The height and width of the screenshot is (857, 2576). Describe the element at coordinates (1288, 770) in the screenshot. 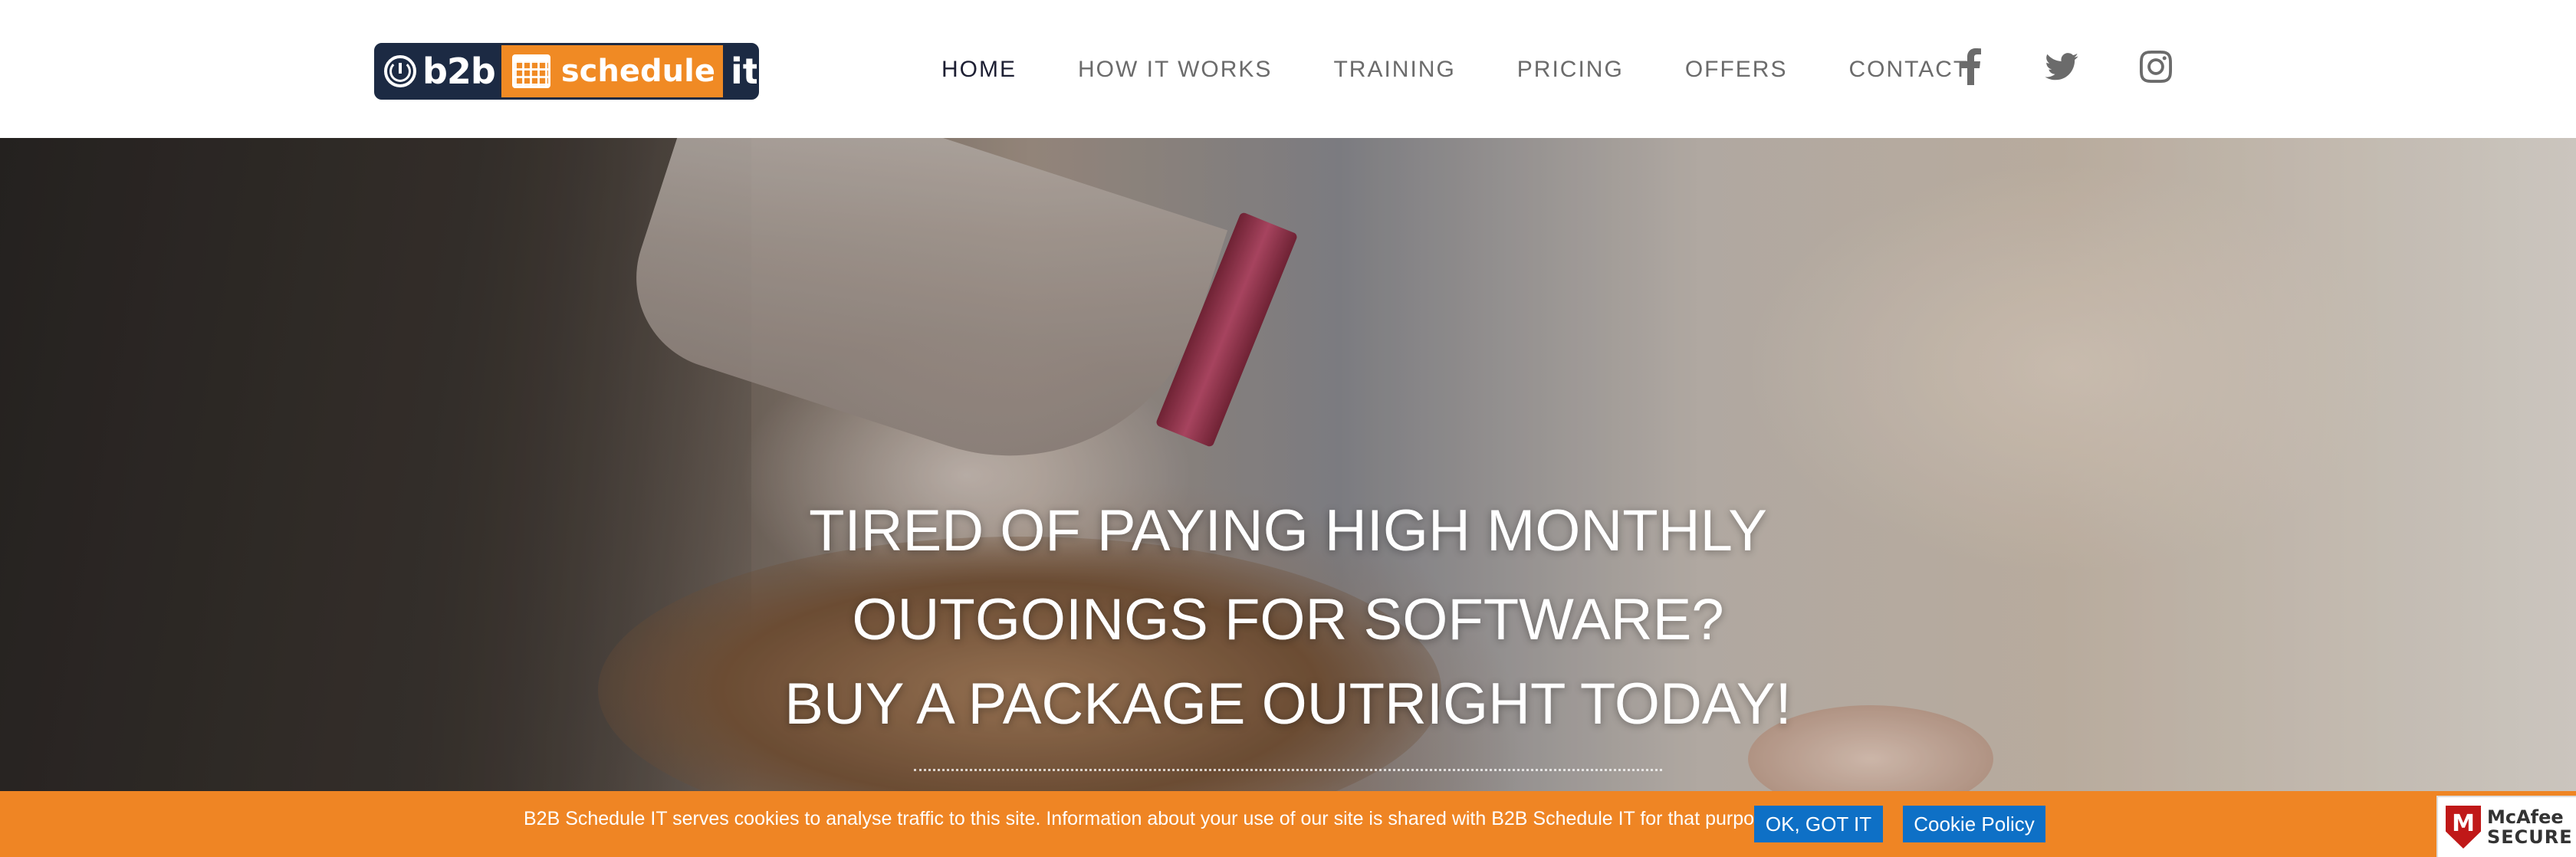

I see `hero-divider` at that location.